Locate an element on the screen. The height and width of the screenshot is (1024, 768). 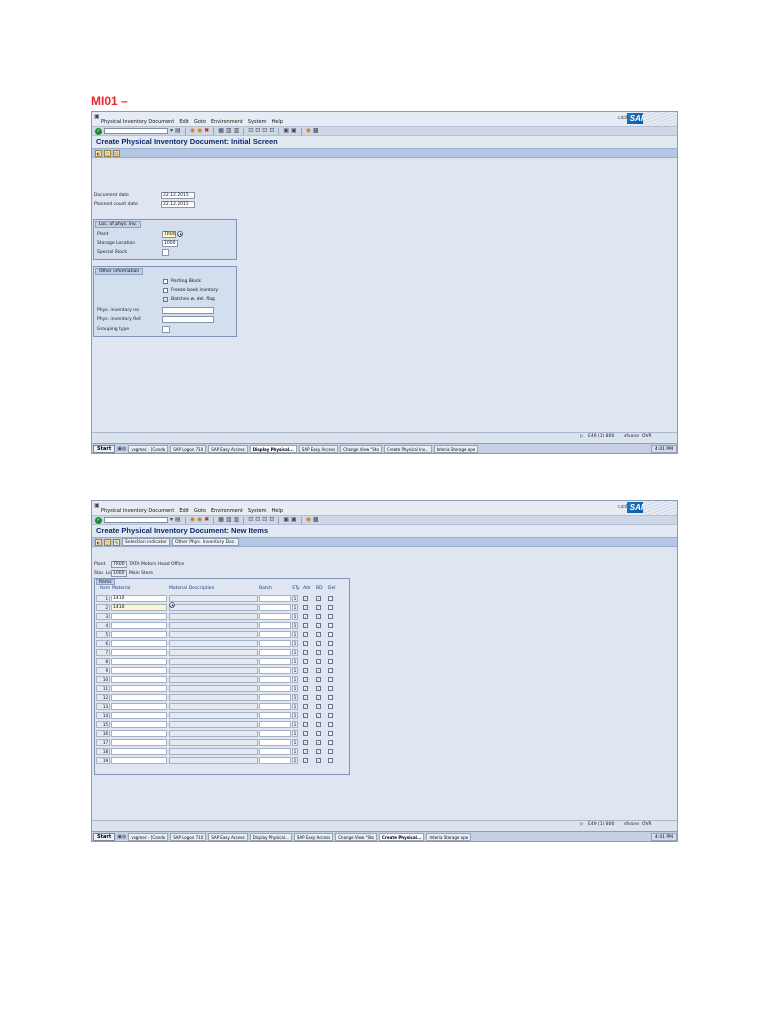
save-icon: ▤ is located at coordinates (178, 131).